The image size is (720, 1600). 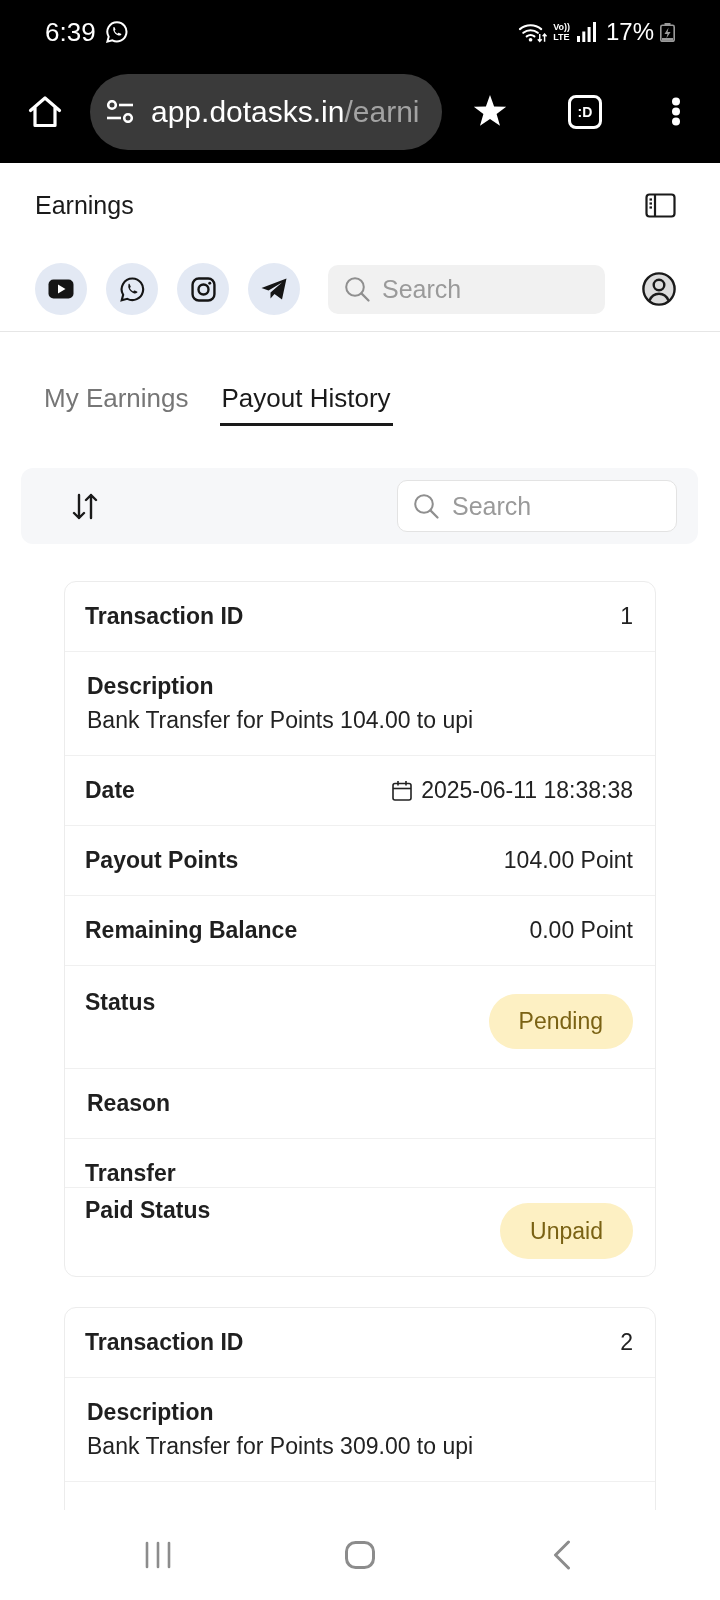 What do you see at coordinates (561, 32) in the screenshot?
I see `network-type-label: Vo)) LTE` at bounding box center [561, 32].